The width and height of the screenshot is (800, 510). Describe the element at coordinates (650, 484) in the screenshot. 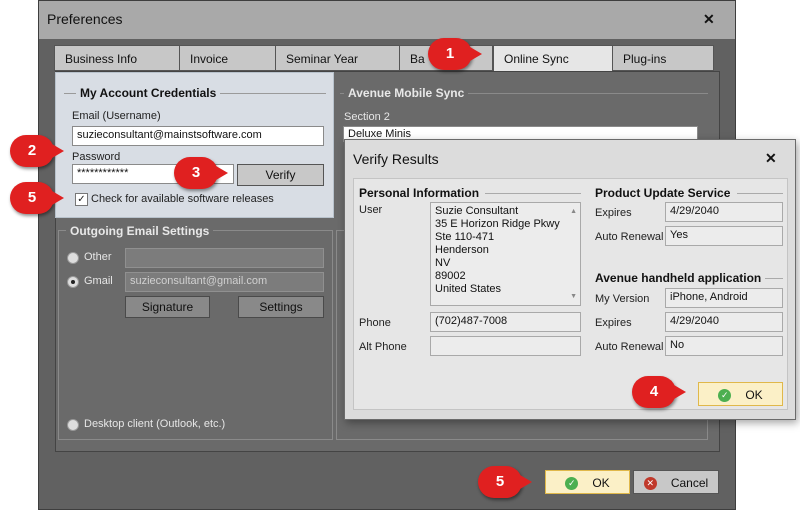

I see `cancel-icon: ✕` at that location.